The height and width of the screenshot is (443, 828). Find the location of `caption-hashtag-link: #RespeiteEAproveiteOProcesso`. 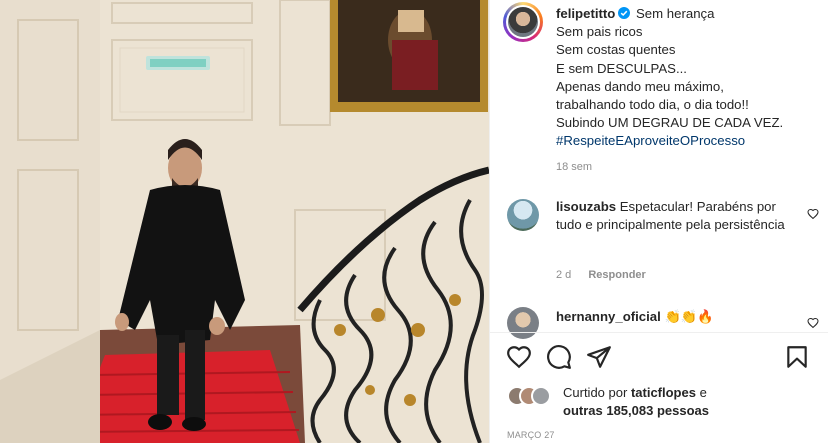

caption-hashtag-link: #RespeiteEAproveiteOProcesso is located at coordinates (687, 141).